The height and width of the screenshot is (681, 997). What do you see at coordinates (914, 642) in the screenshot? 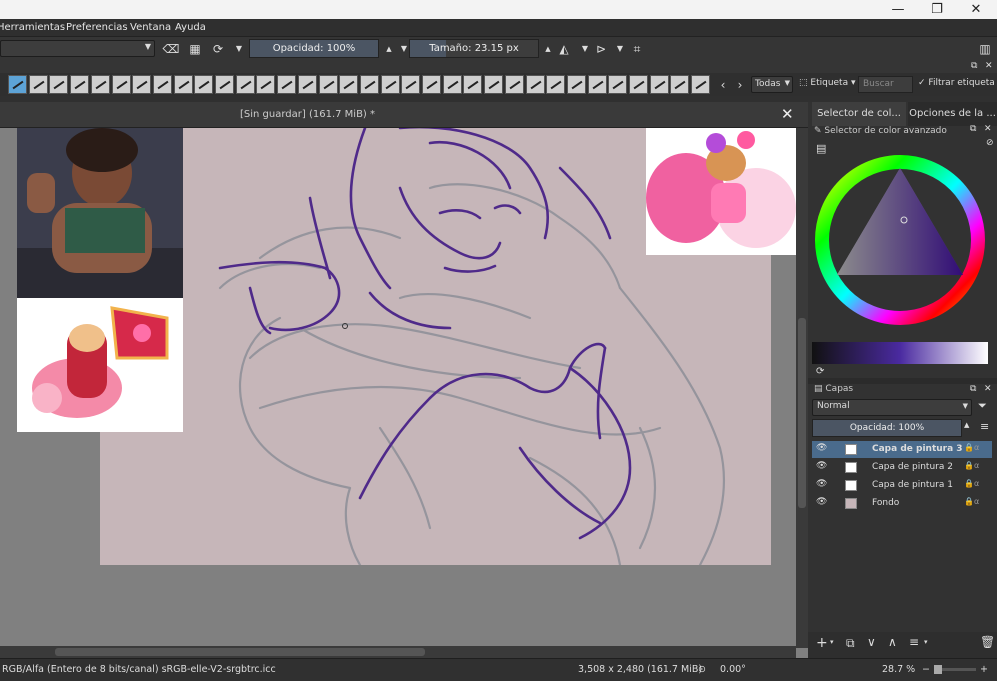
I see `layer-properties-icon: ≡` at bounding box center [914, 642].